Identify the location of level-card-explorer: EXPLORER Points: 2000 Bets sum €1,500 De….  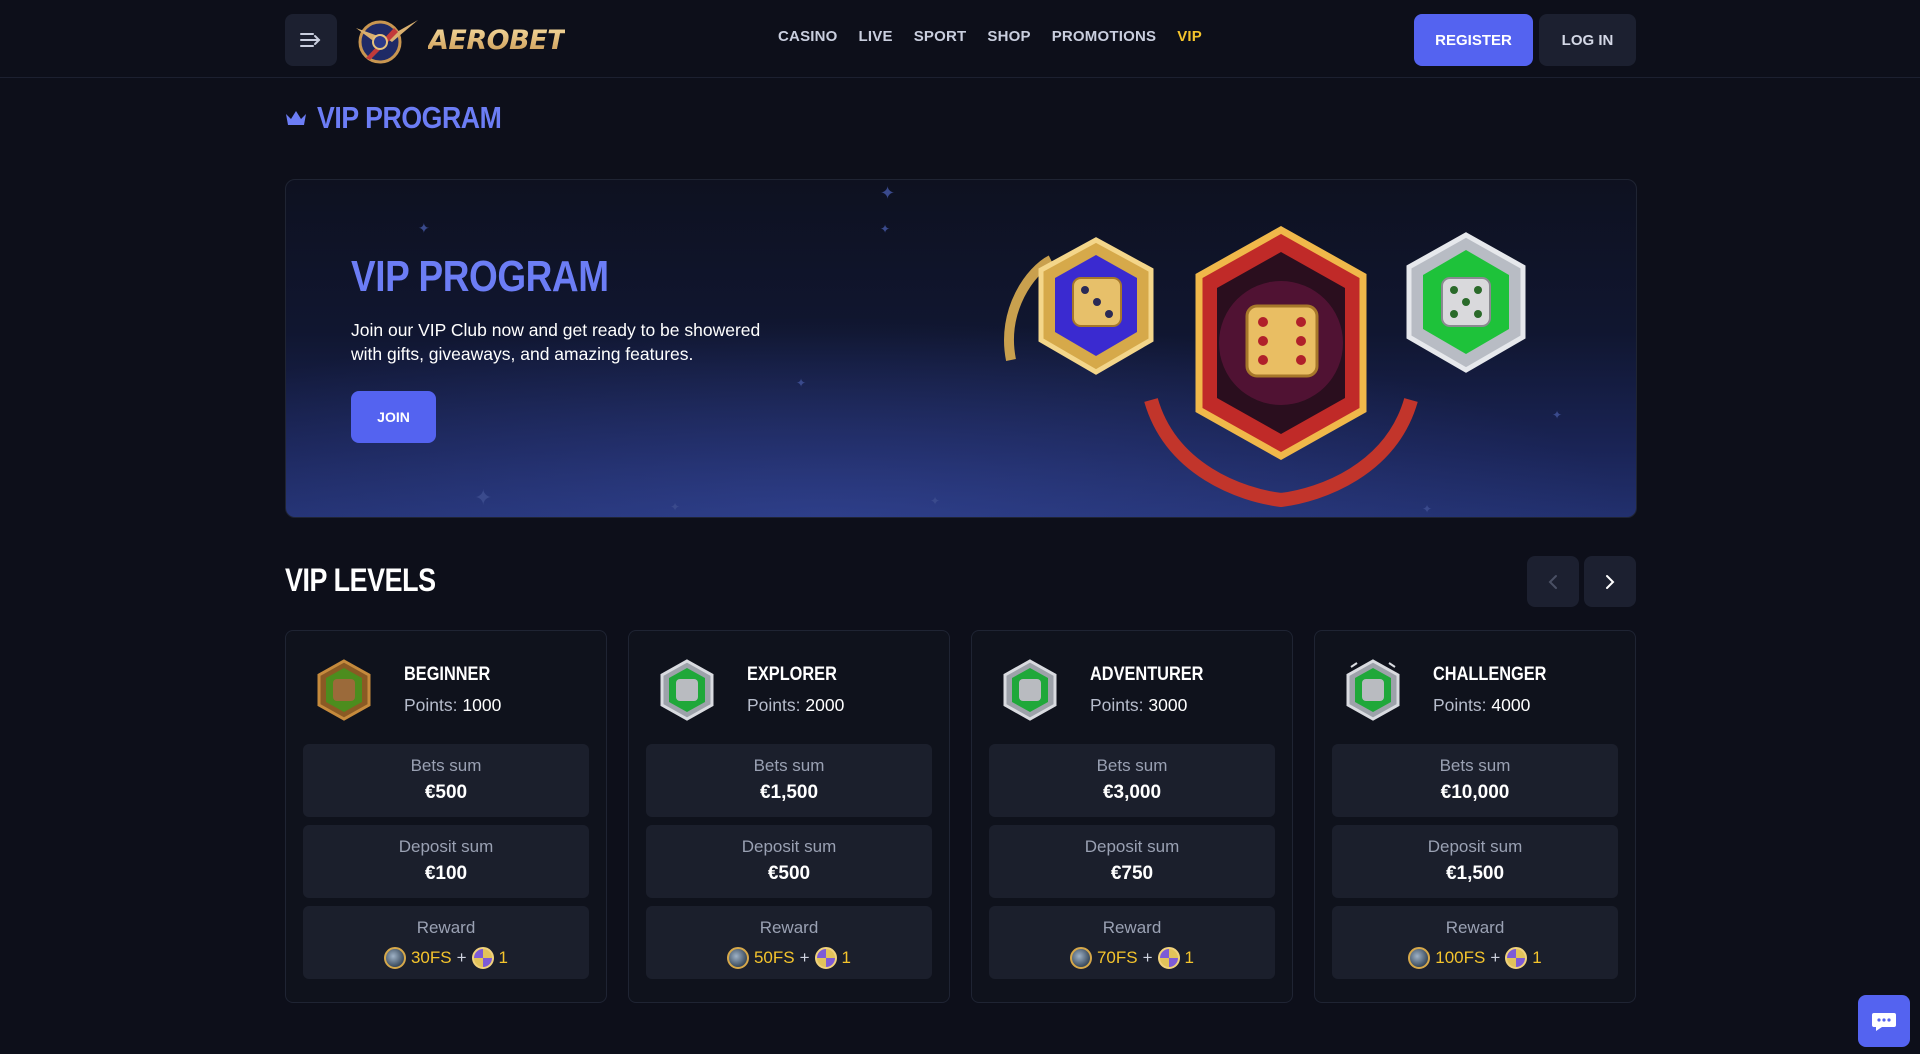
(789, 816).